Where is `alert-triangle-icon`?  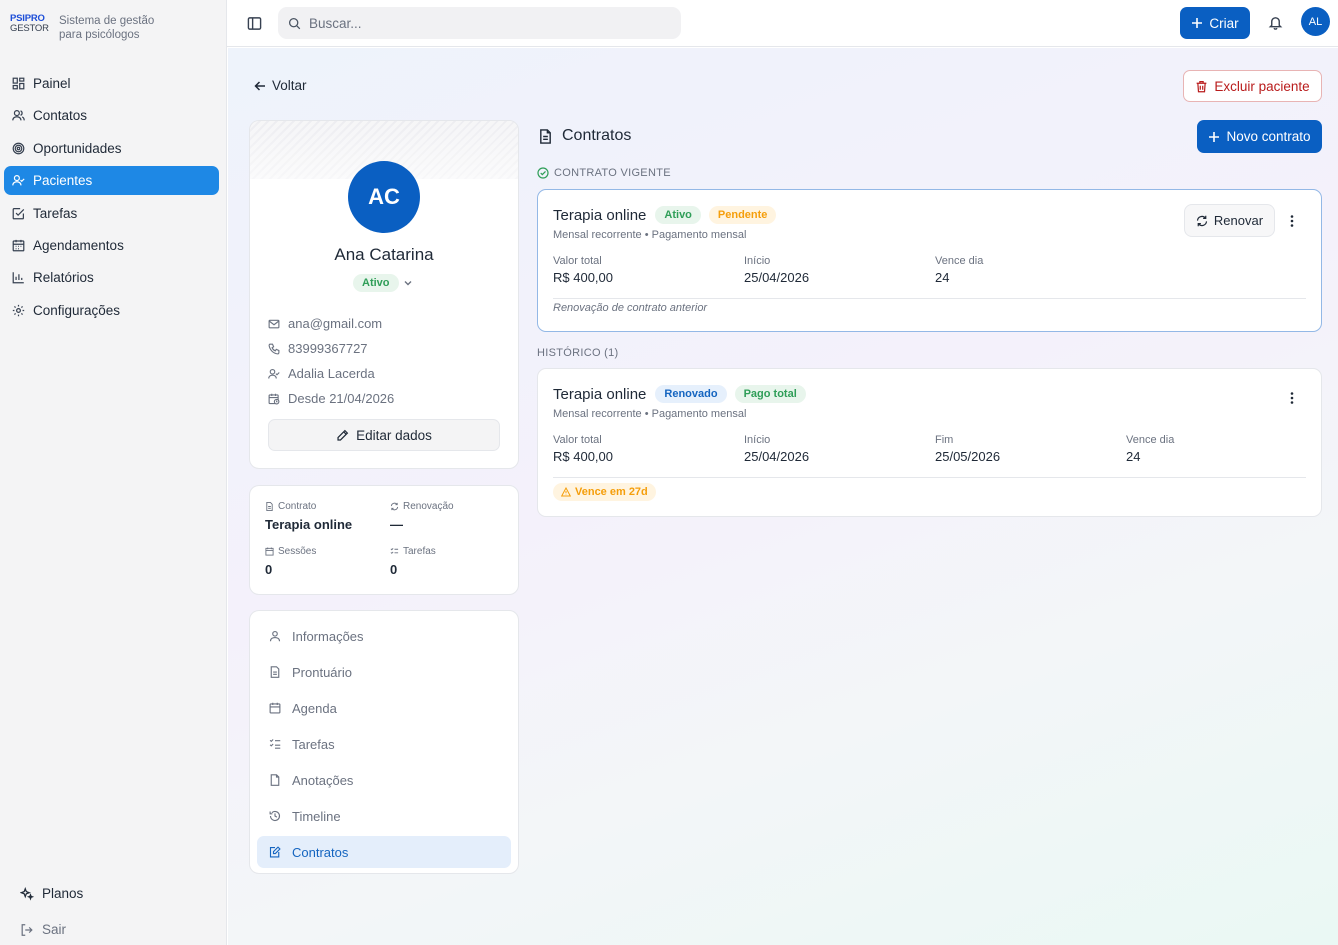
alert-triangle-icon is located at coordinates (566, 492).